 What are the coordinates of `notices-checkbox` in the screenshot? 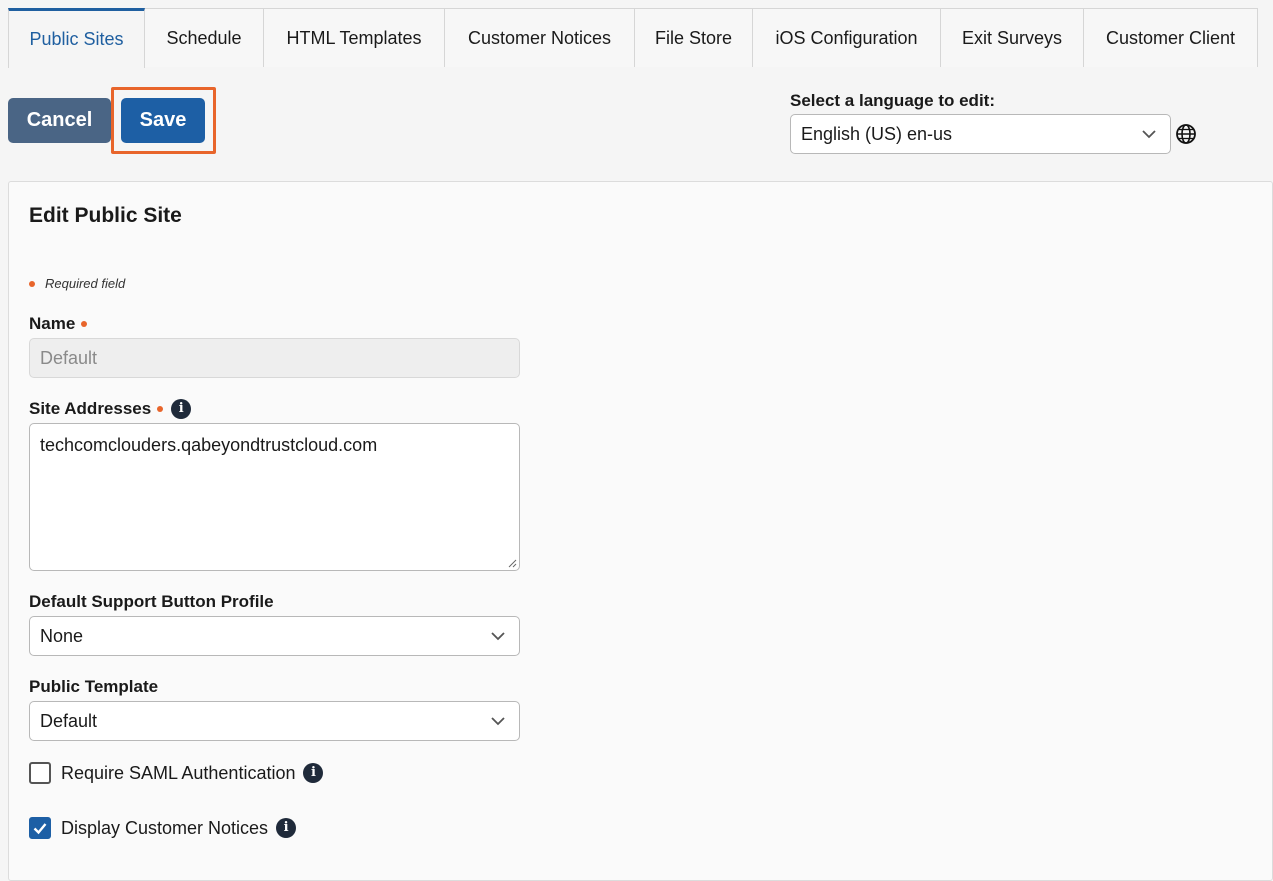 It's located at (40, 828).